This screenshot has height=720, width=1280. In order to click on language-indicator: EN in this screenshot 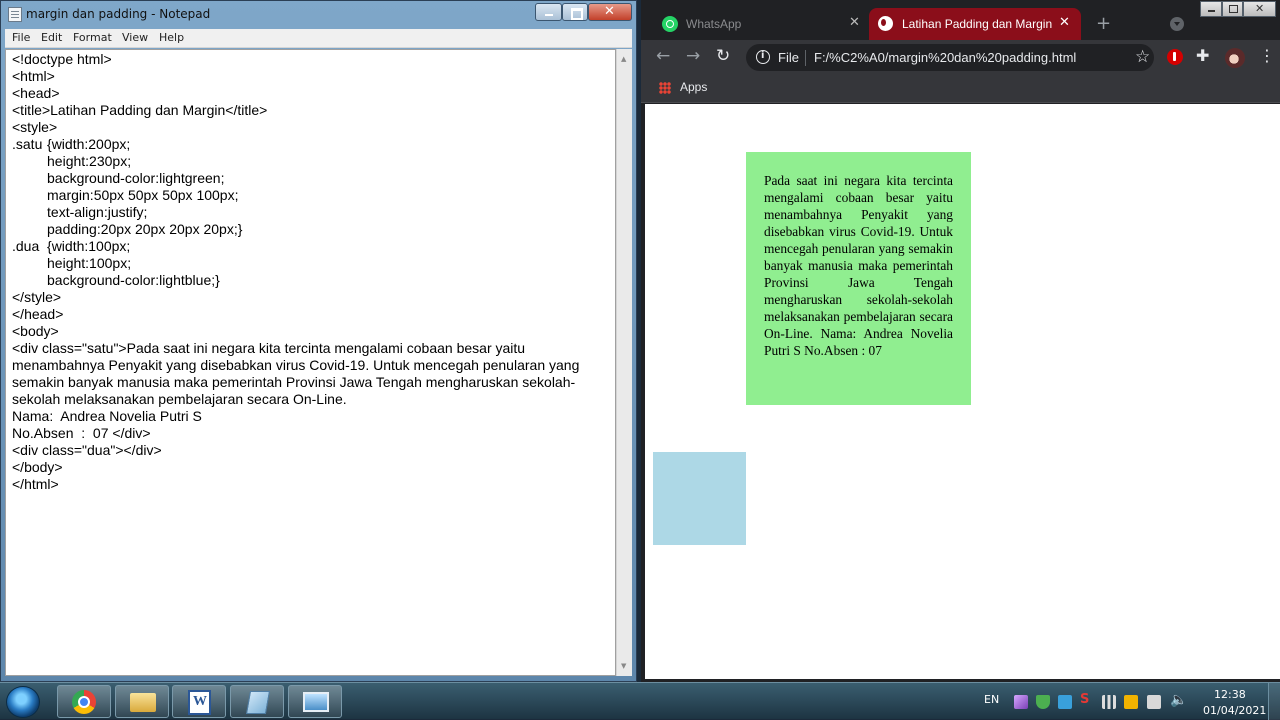, I will do `click(991, 699)`.